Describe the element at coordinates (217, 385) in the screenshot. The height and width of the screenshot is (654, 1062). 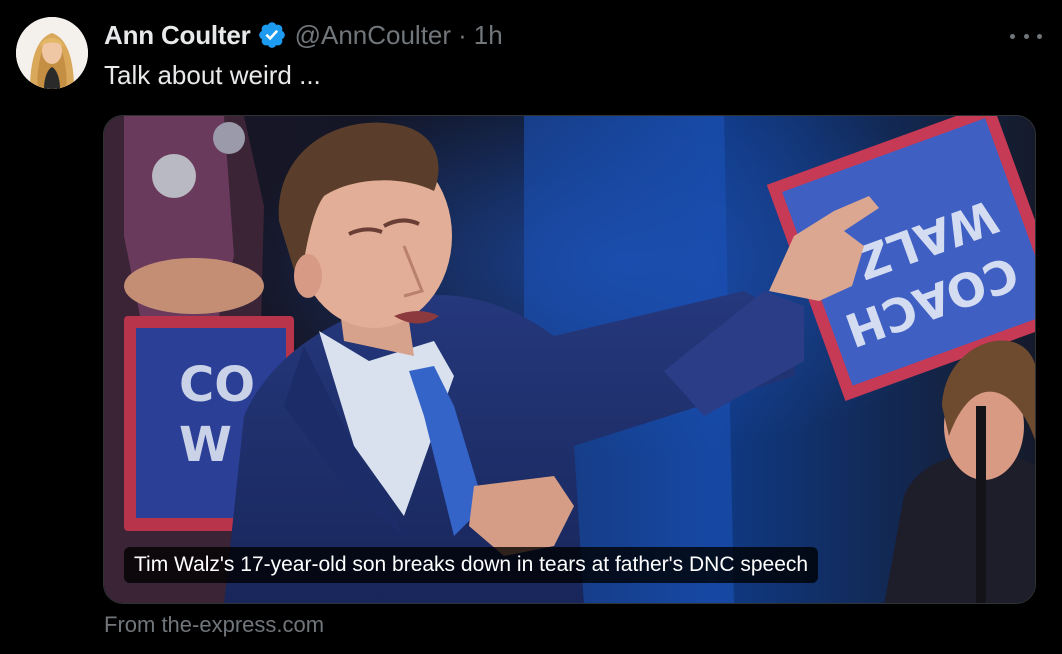
I see `svg-text: CO` at that location.